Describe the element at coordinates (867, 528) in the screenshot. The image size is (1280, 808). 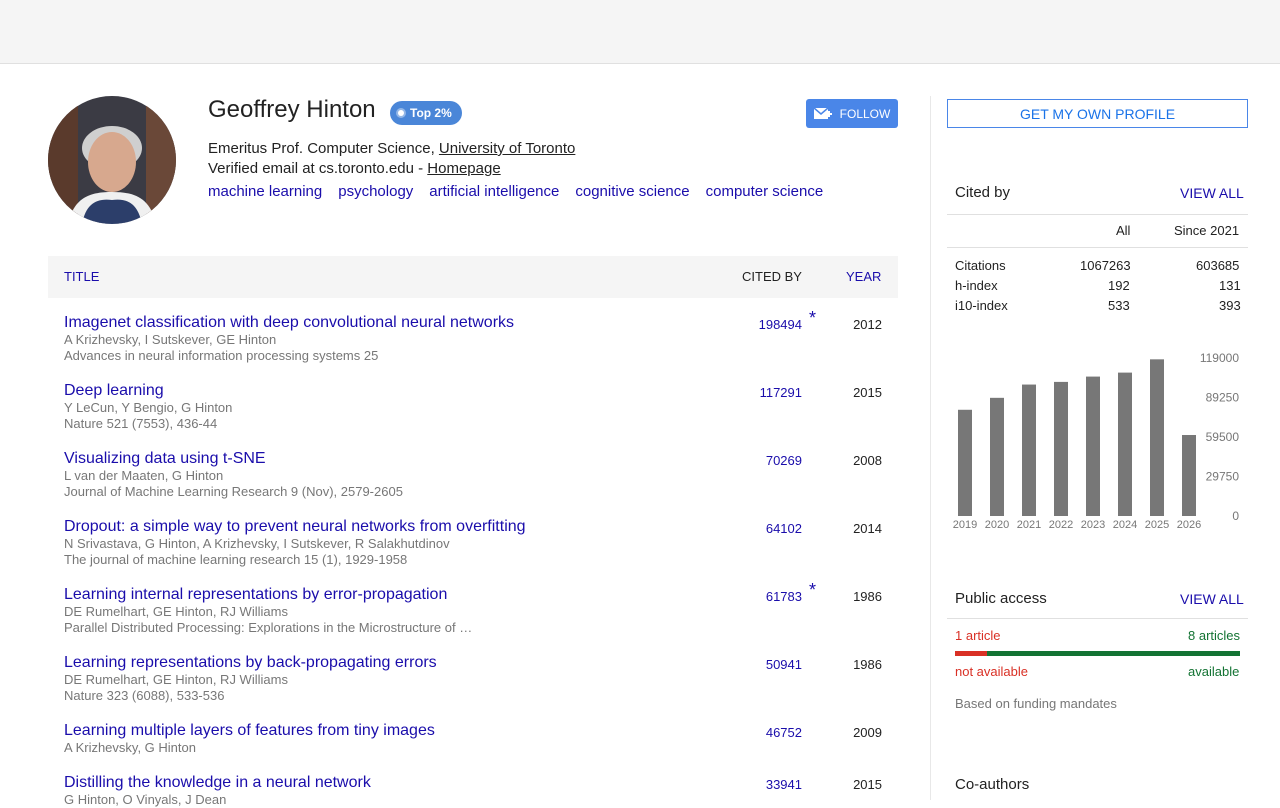
I see `article-year: 2014` at that location.